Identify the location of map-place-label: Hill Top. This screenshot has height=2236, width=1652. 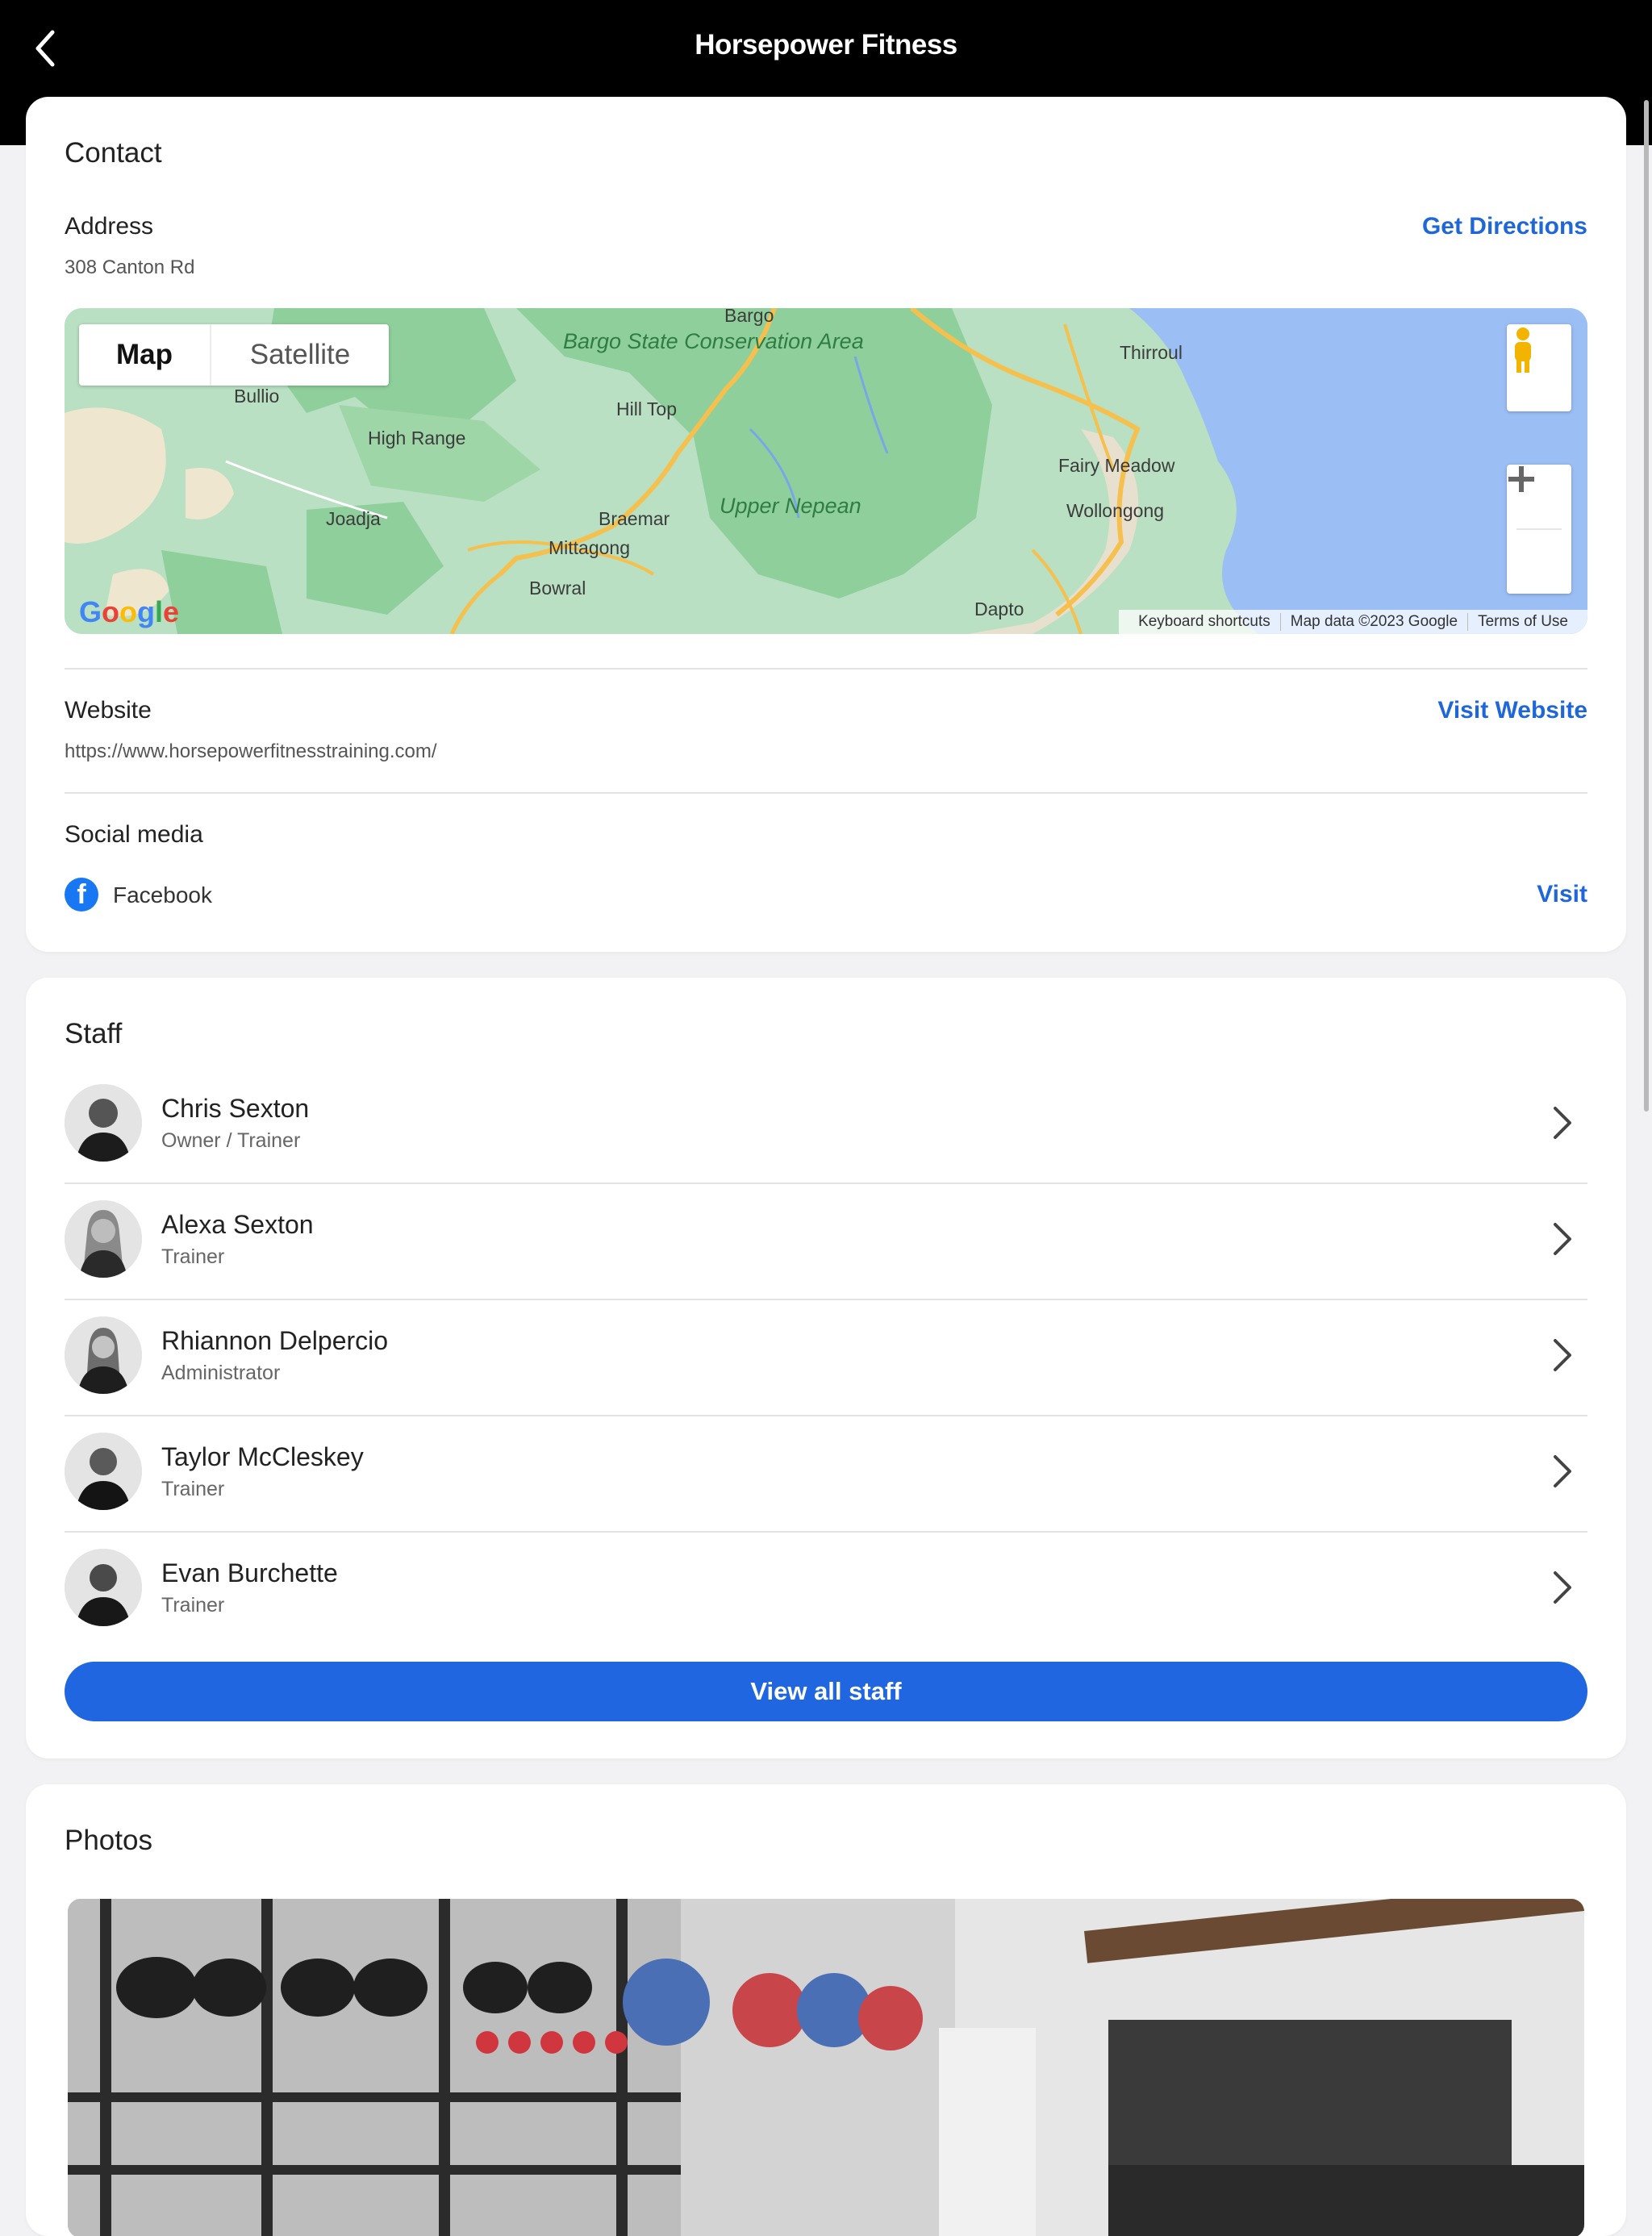
(646, 408).